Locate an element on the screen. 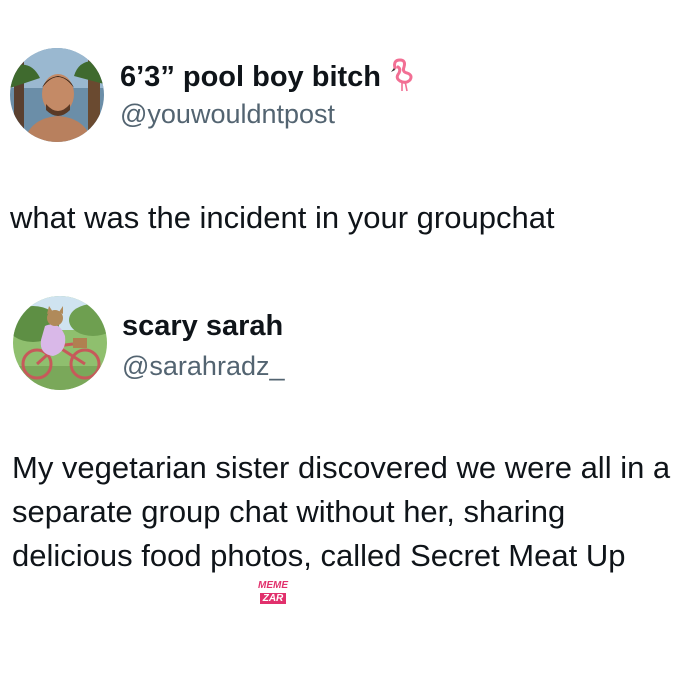  avatar-youwouldntpost is located at coordinates (57, 95).